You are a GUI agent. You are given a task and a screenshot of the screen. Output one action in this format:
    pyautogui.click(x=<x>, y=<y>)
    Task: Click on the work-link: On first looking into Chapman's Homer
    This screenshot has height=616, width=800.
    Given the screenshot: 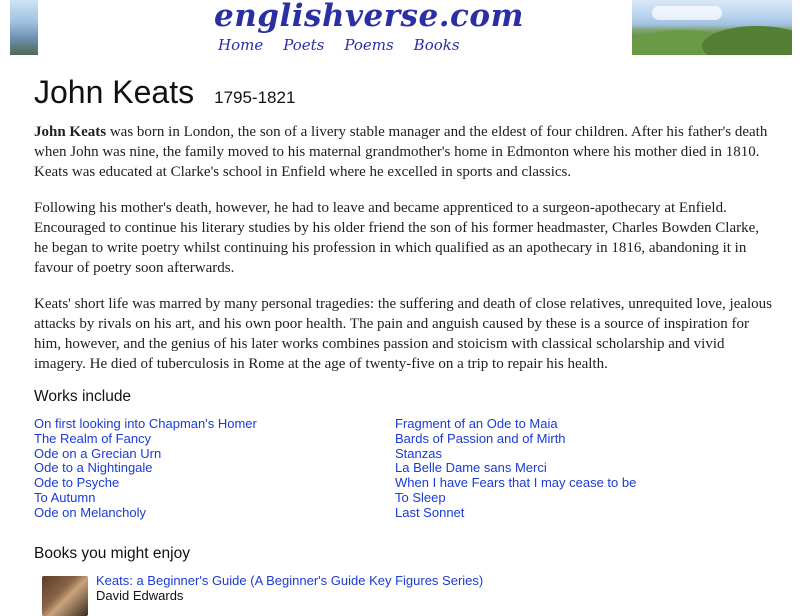 What is the action you would take?
    pyautogui.click(x=145, y=423)
    